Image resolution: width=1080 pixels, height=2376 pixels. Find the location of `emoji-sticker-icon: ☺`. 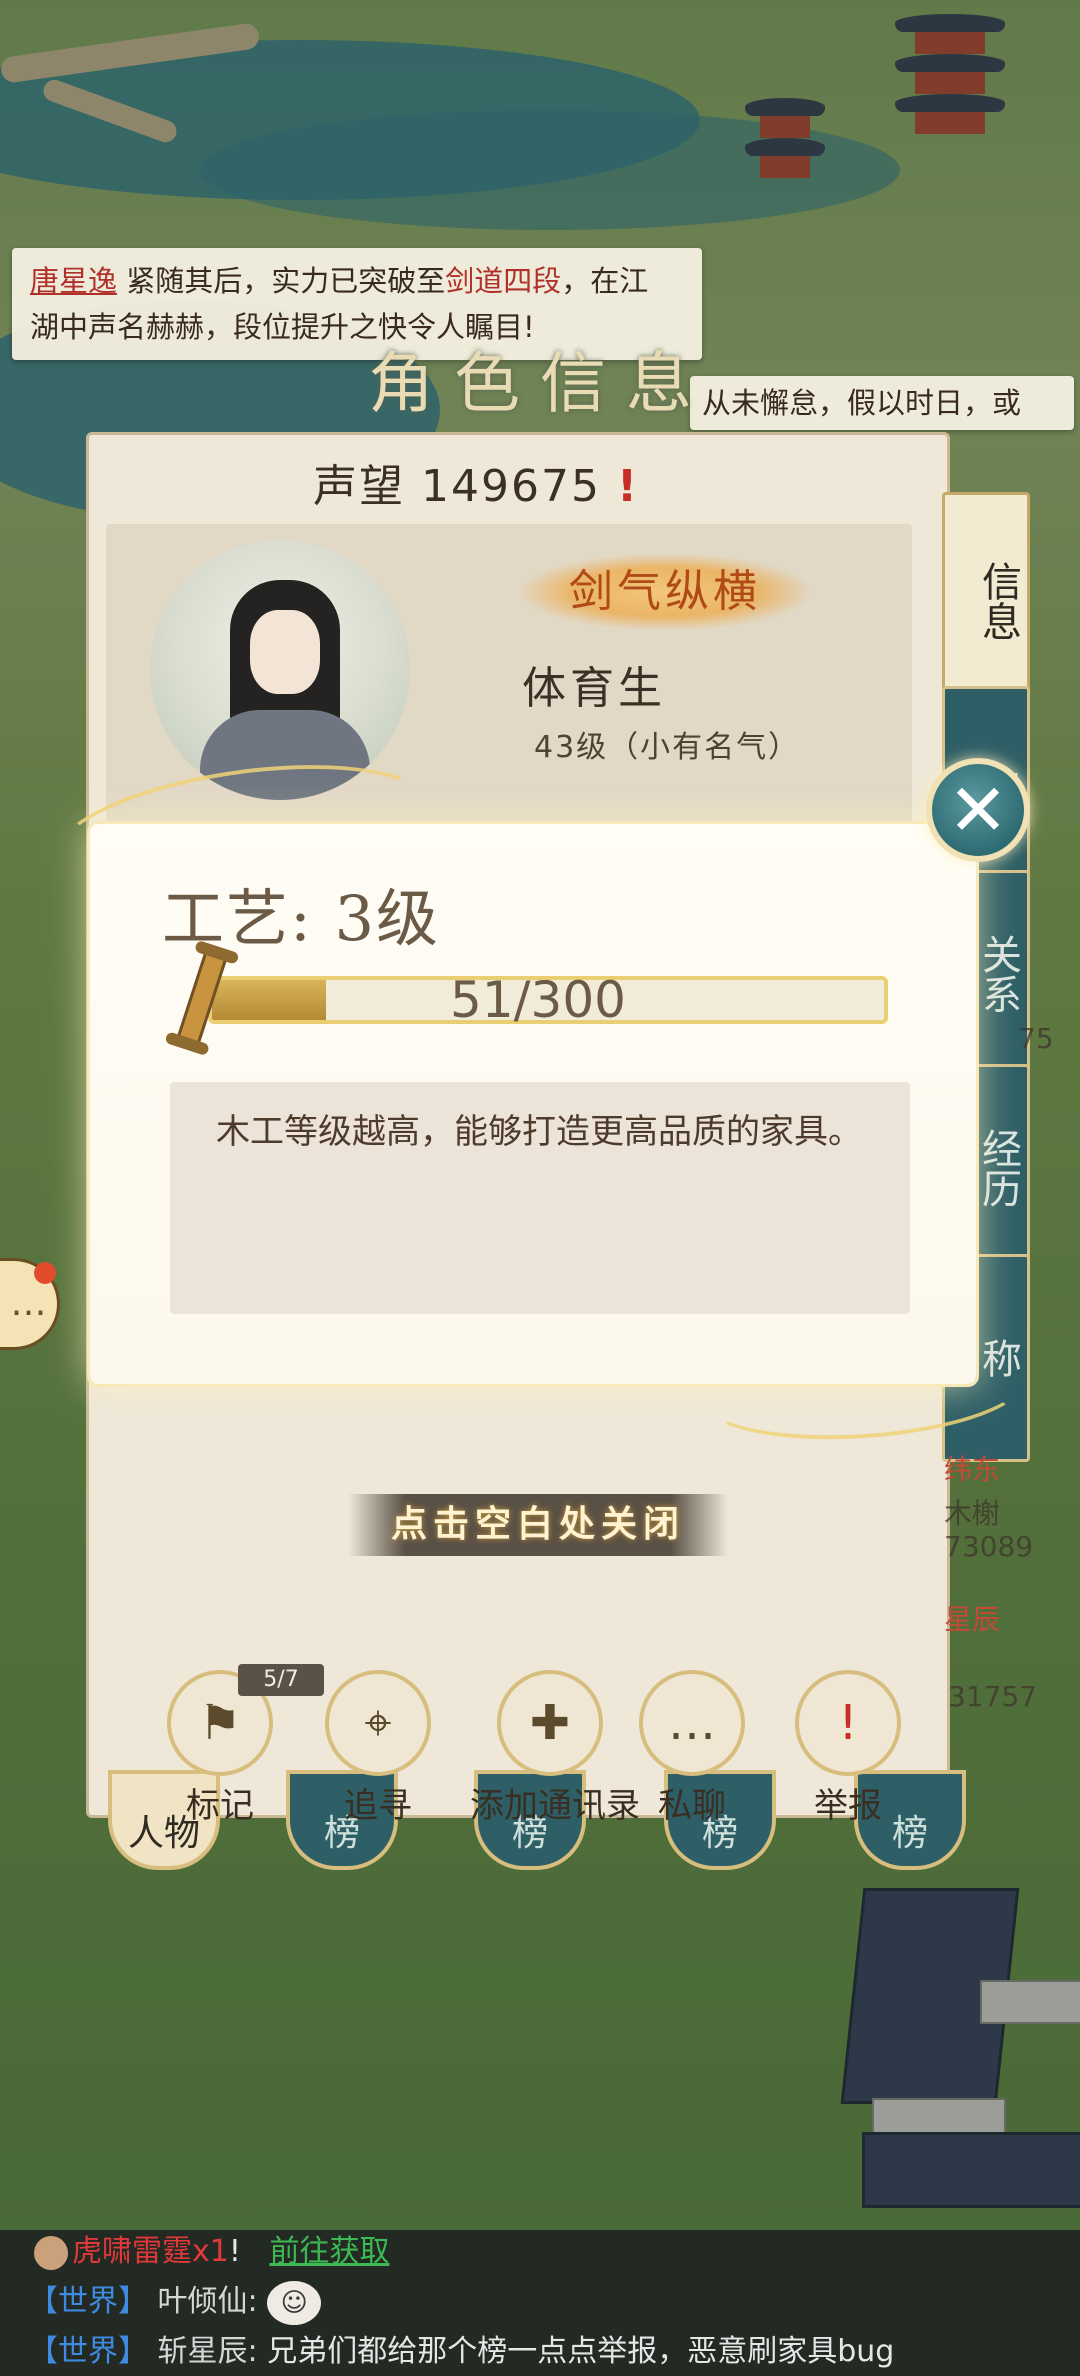

emoji-sticker-icon: ☺ is located at coordinates (294, 2302).